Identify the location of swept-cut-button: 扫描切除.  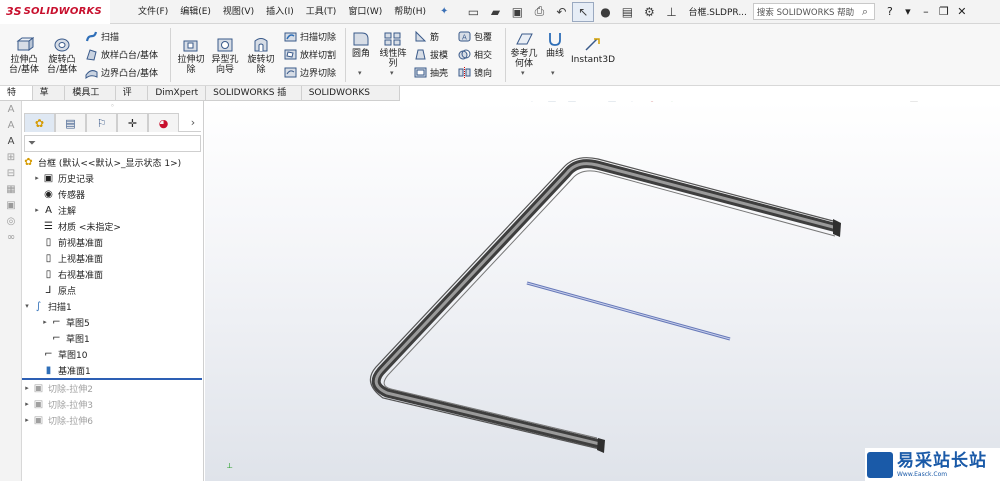
(310, 36).